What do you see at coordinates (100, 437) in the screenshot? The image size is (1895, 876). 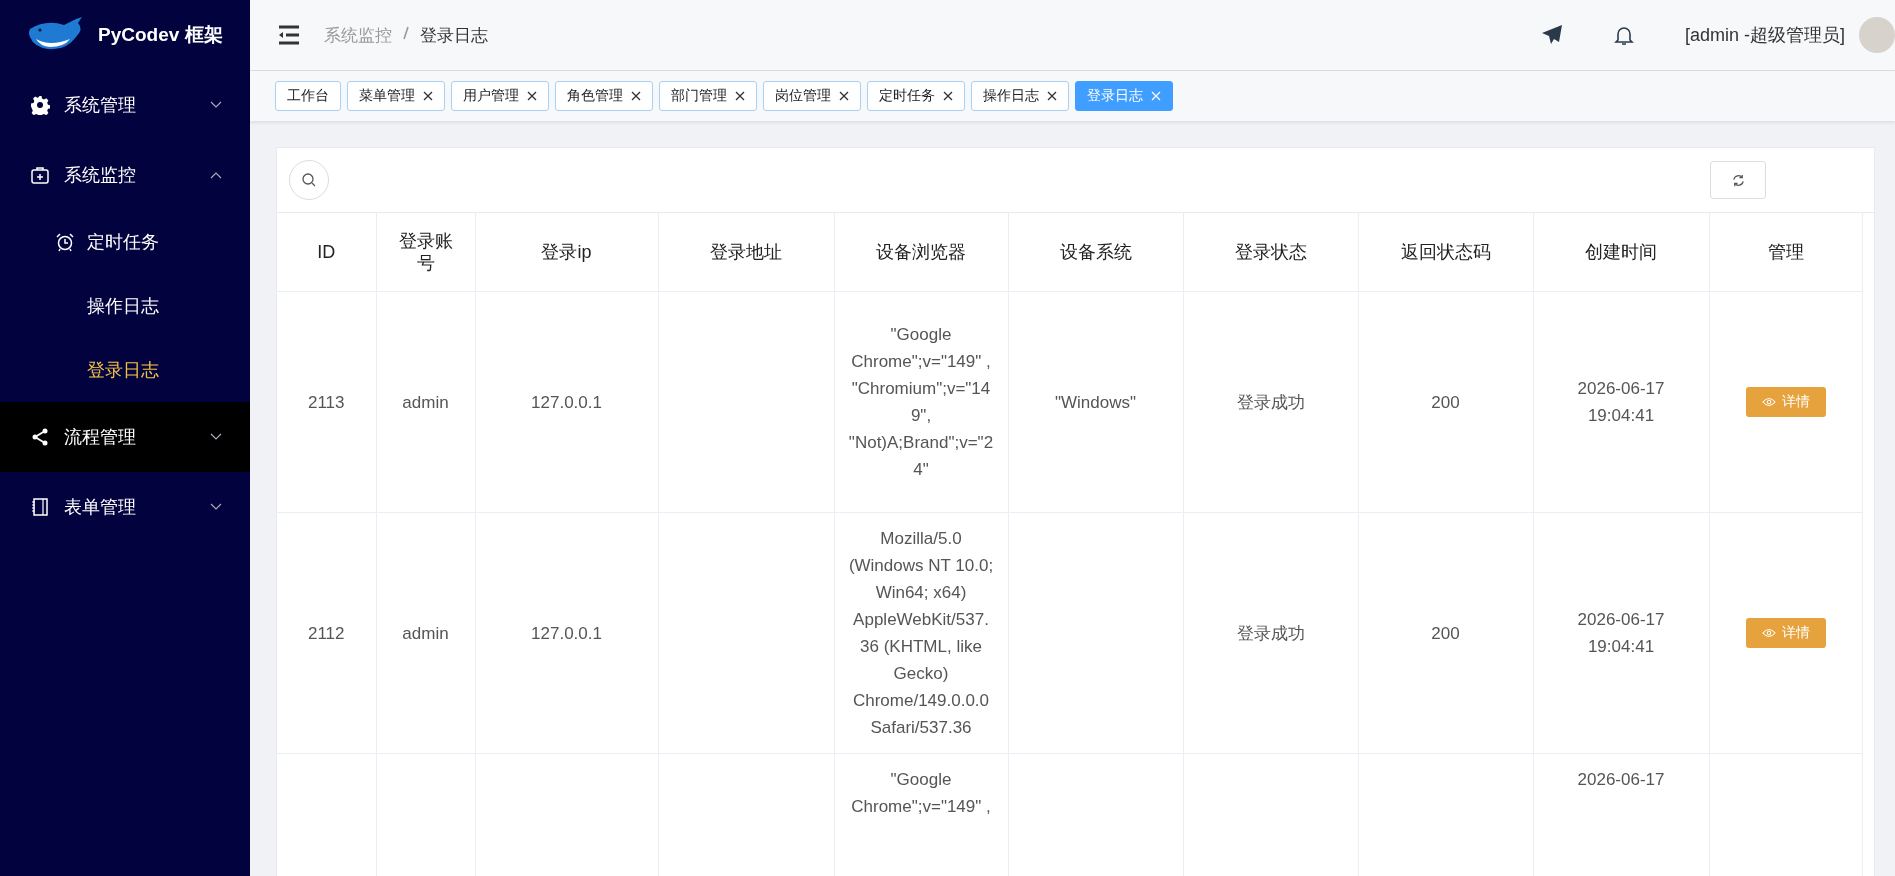 I see `menu-label: 流程管理` at bounding box center [100, 437].